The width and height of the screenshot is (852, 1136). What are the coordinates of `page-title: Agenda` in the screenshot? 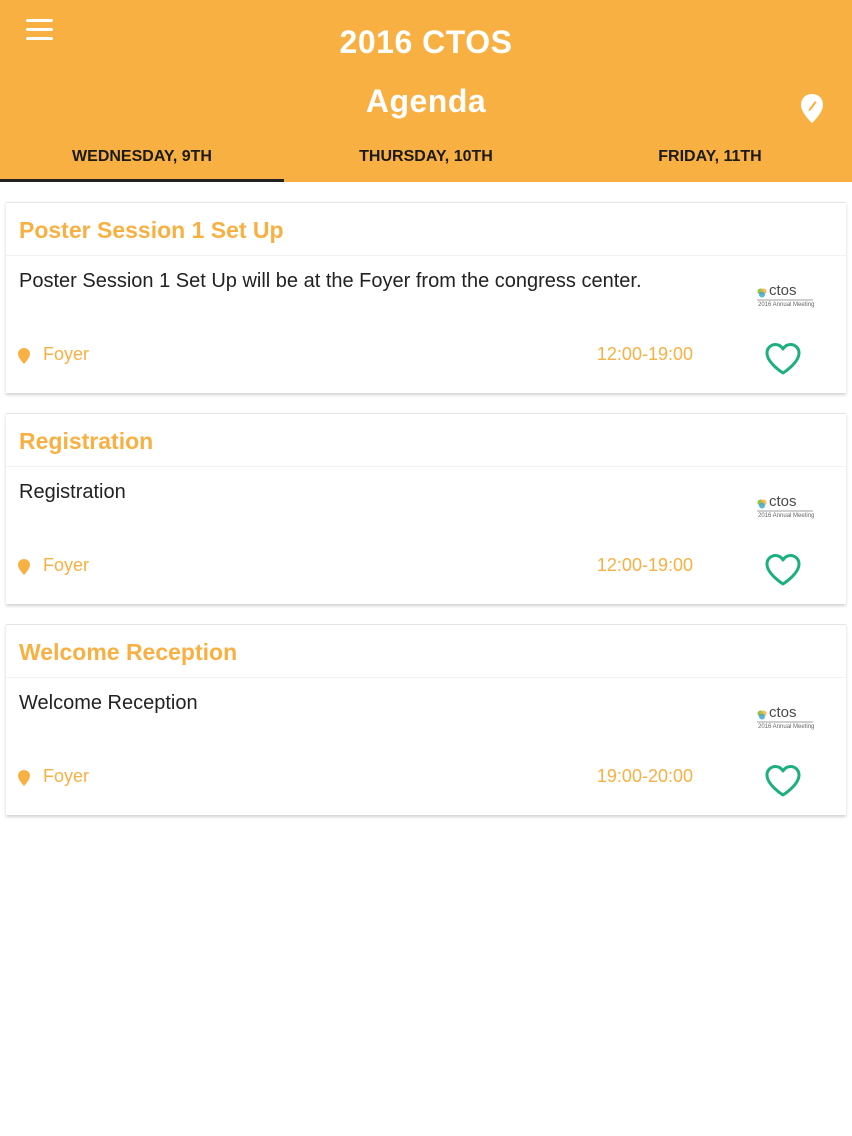 It's located at (426, 101).